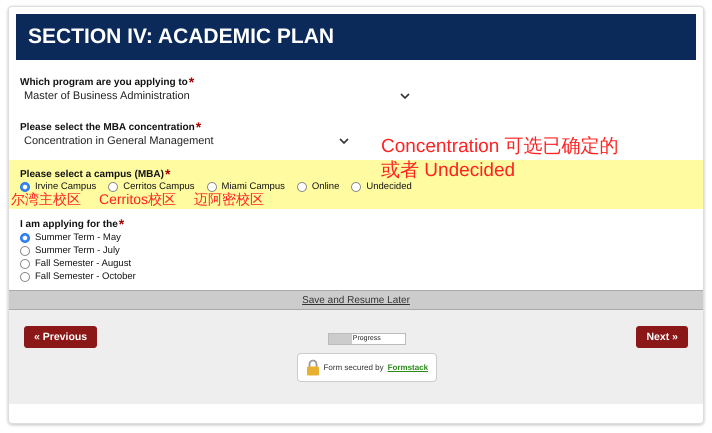 The height and width of the screenshot is (433, 712). What do you see at coordinates (78, 237) in the screenshot?
I see `radio-label: Summer Term - May` at bounding box center [78, 237].